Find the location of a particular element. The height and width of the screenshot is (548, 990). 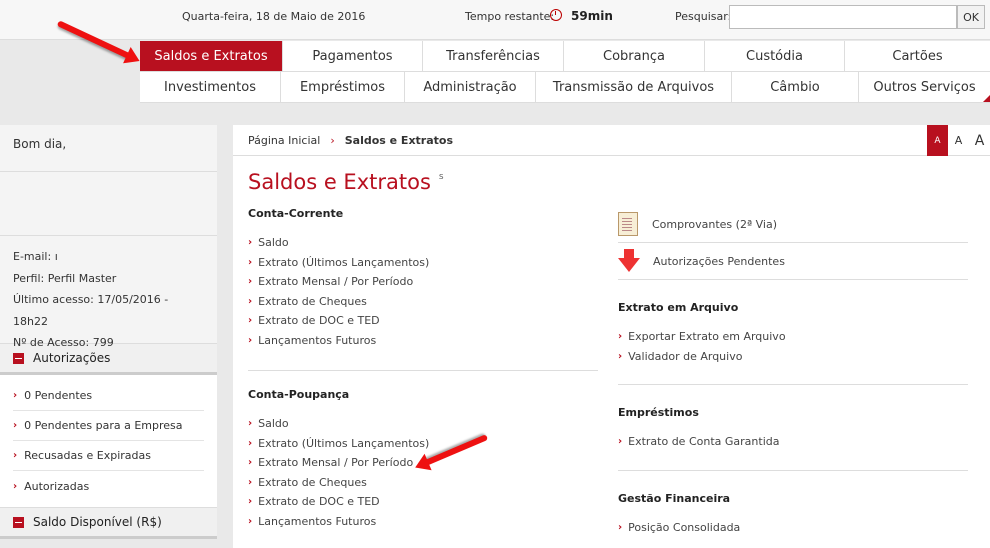

cp-extrato-cheques-link: › Extrato de Cheques is located at coordinates (423, 483).